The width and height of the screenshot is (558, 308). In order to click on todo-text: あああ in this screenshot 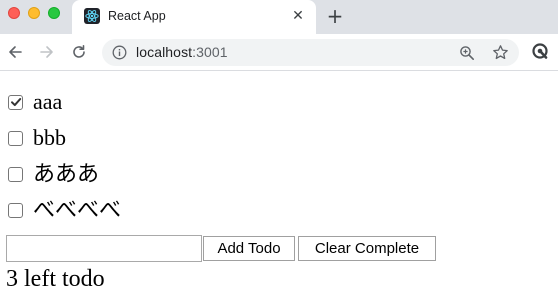, I will do `click(66, 173)`.